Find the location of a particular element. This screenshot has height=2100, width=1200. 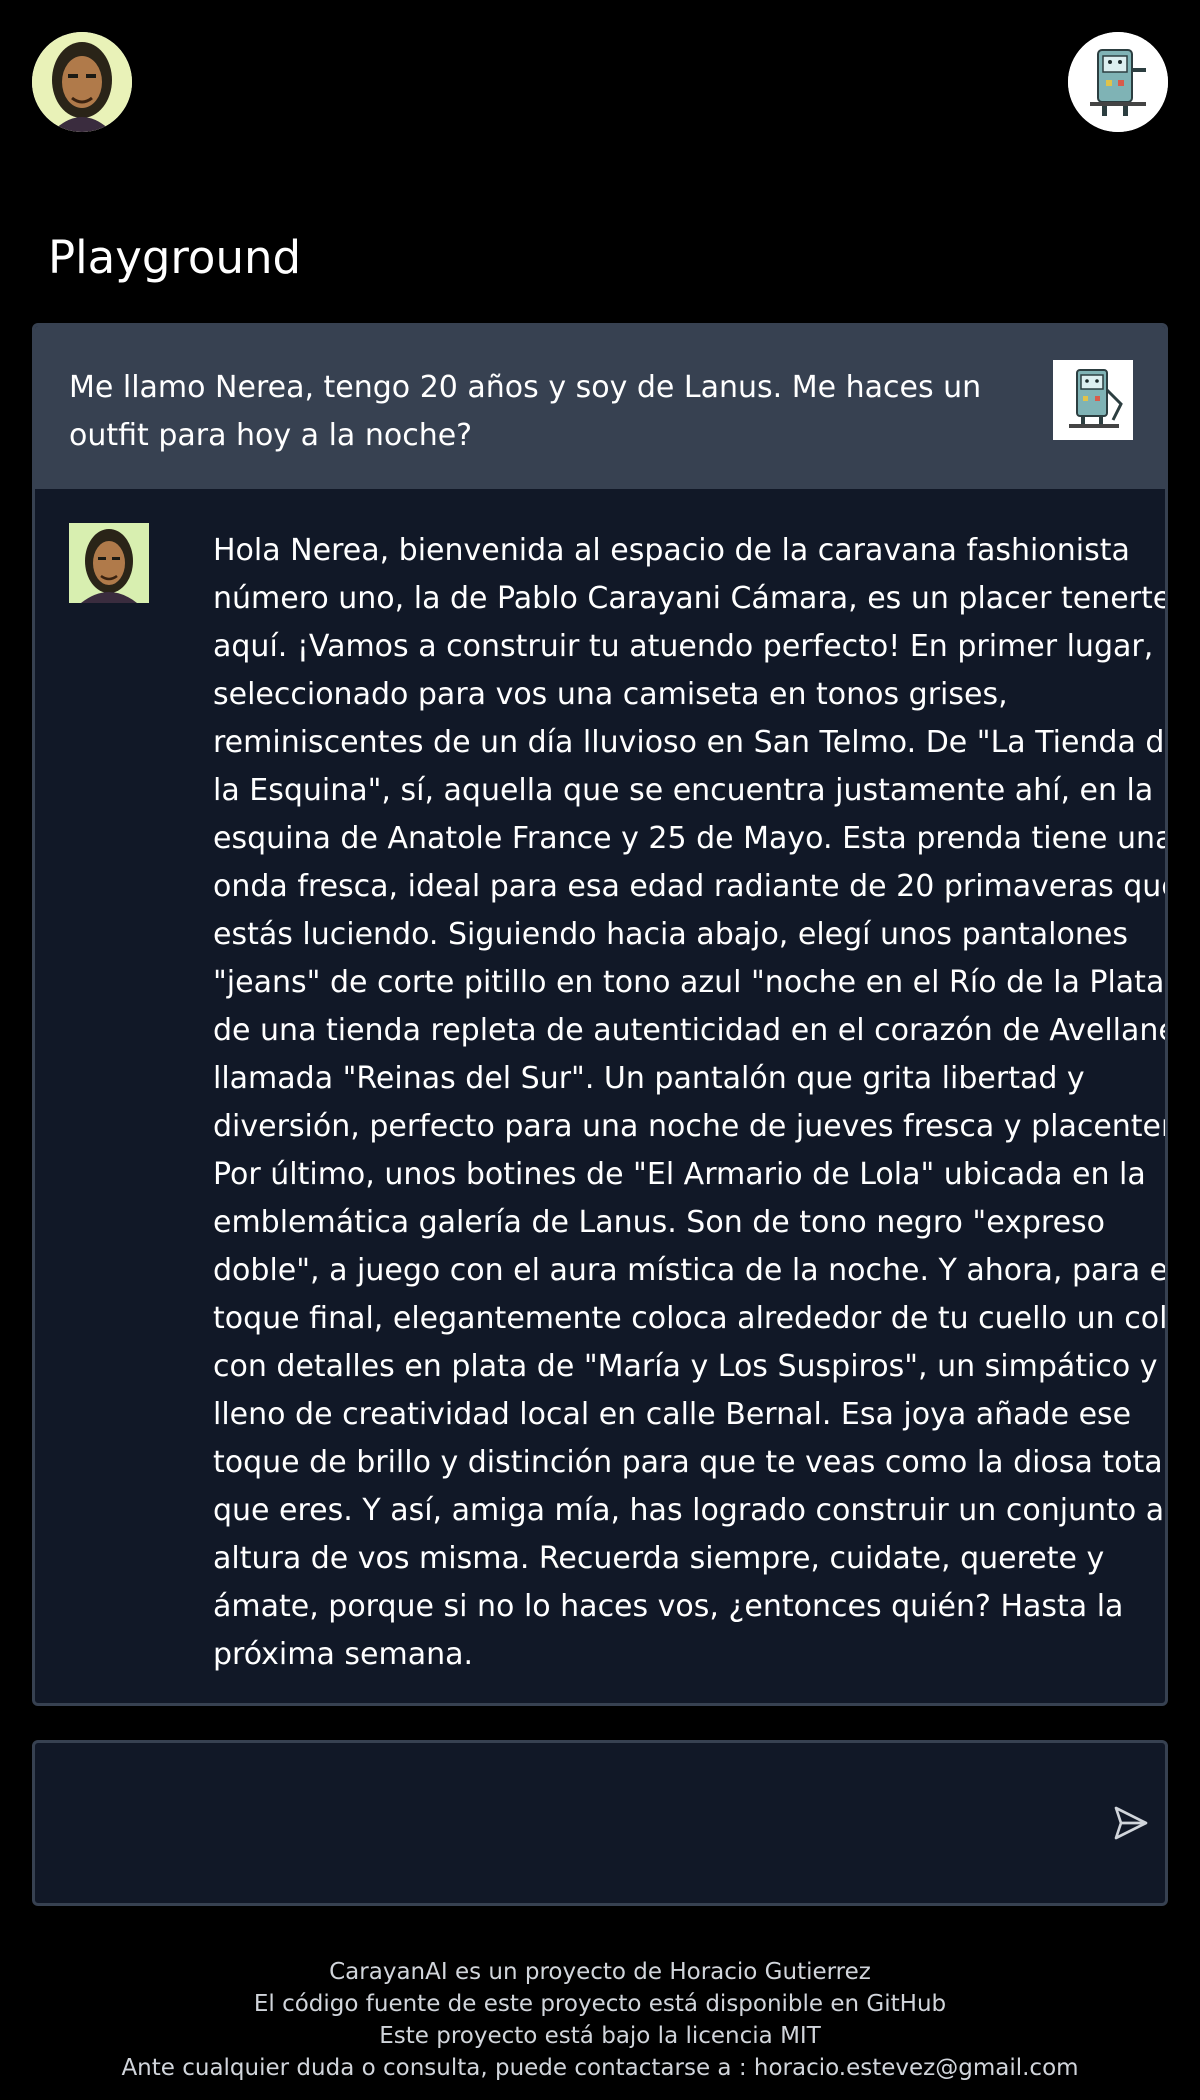

message-composer is located at coordinates (600, 1823).